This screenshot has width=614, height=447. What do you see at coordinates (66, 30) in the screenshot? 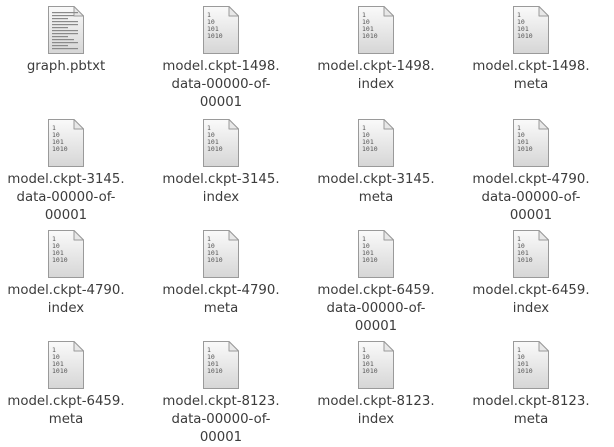
I see `text-file-icon` at bounding box center [66, 30].